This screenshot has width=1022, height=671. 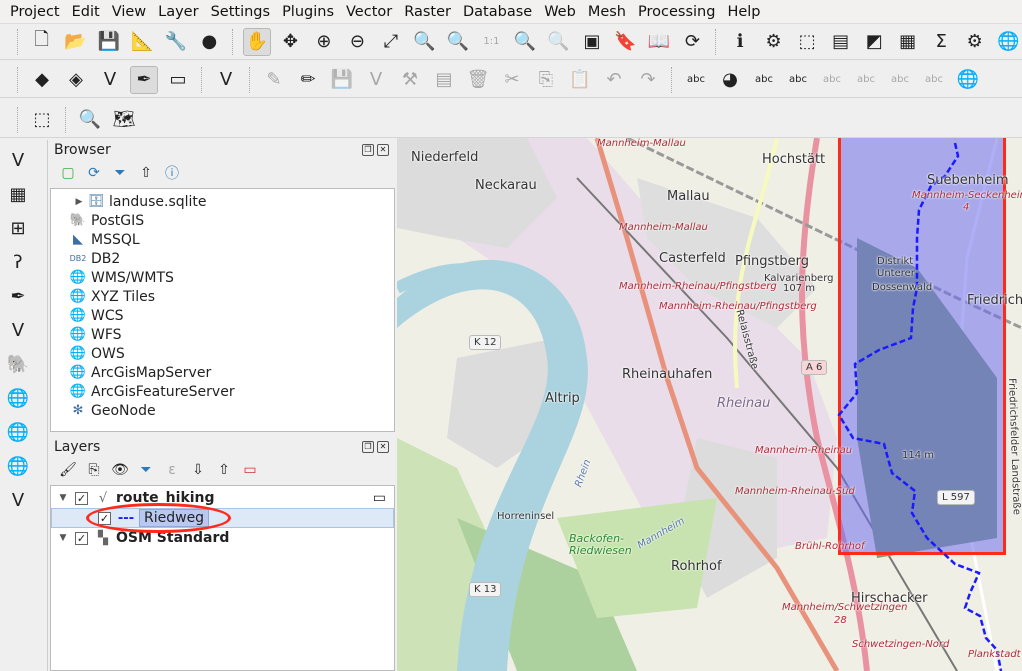 I want to click on filter-expression-icon: ε, so click(x=172, y=470).